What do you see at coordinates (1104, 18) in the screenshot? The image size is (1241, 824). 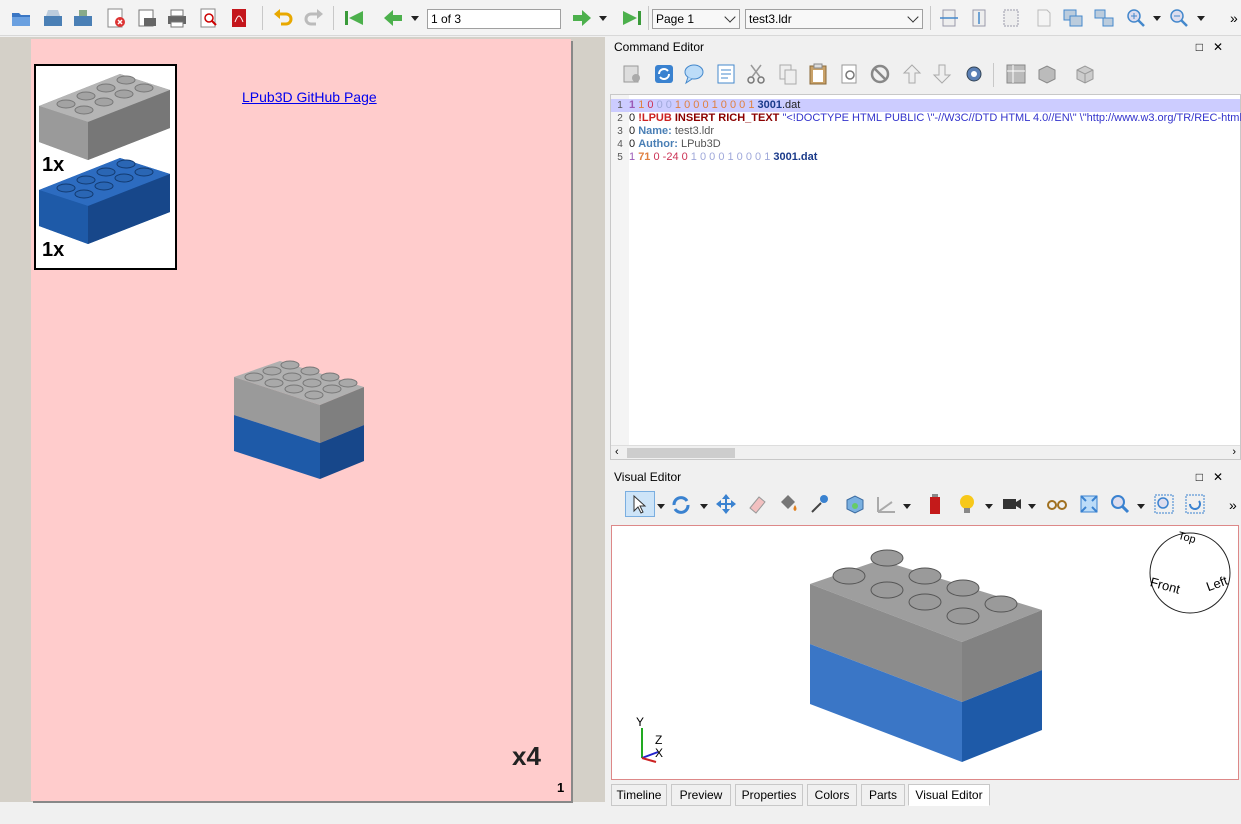 I see `facing-pages-icon` at bounding box center [1104, 18].